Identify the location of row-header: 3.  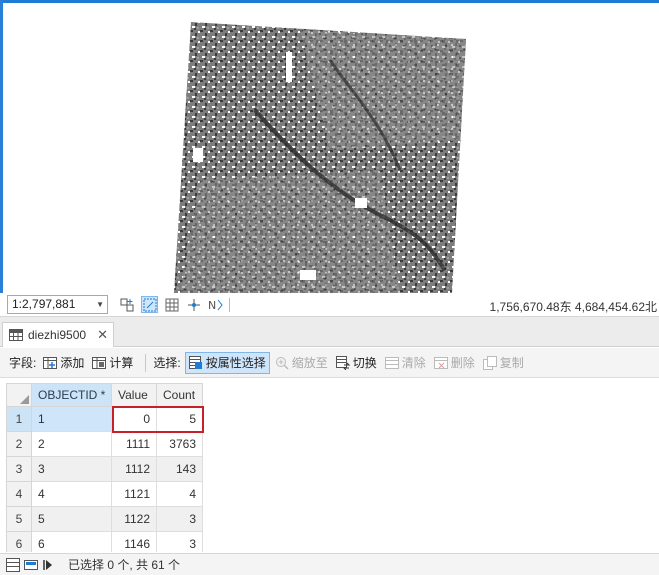
(19, 469).